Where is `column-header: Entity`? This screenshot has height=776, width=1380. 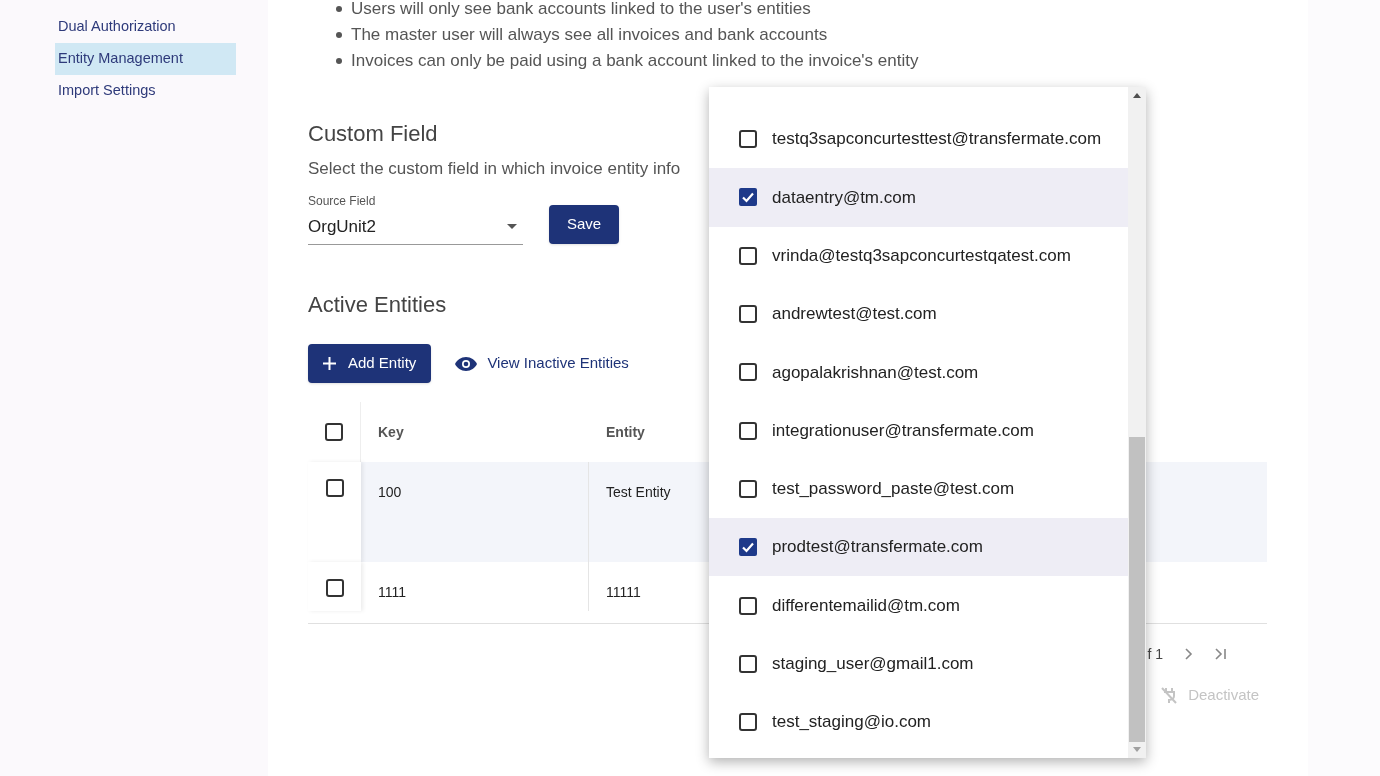 column-header: Entity is located at coordinates (625, 432).